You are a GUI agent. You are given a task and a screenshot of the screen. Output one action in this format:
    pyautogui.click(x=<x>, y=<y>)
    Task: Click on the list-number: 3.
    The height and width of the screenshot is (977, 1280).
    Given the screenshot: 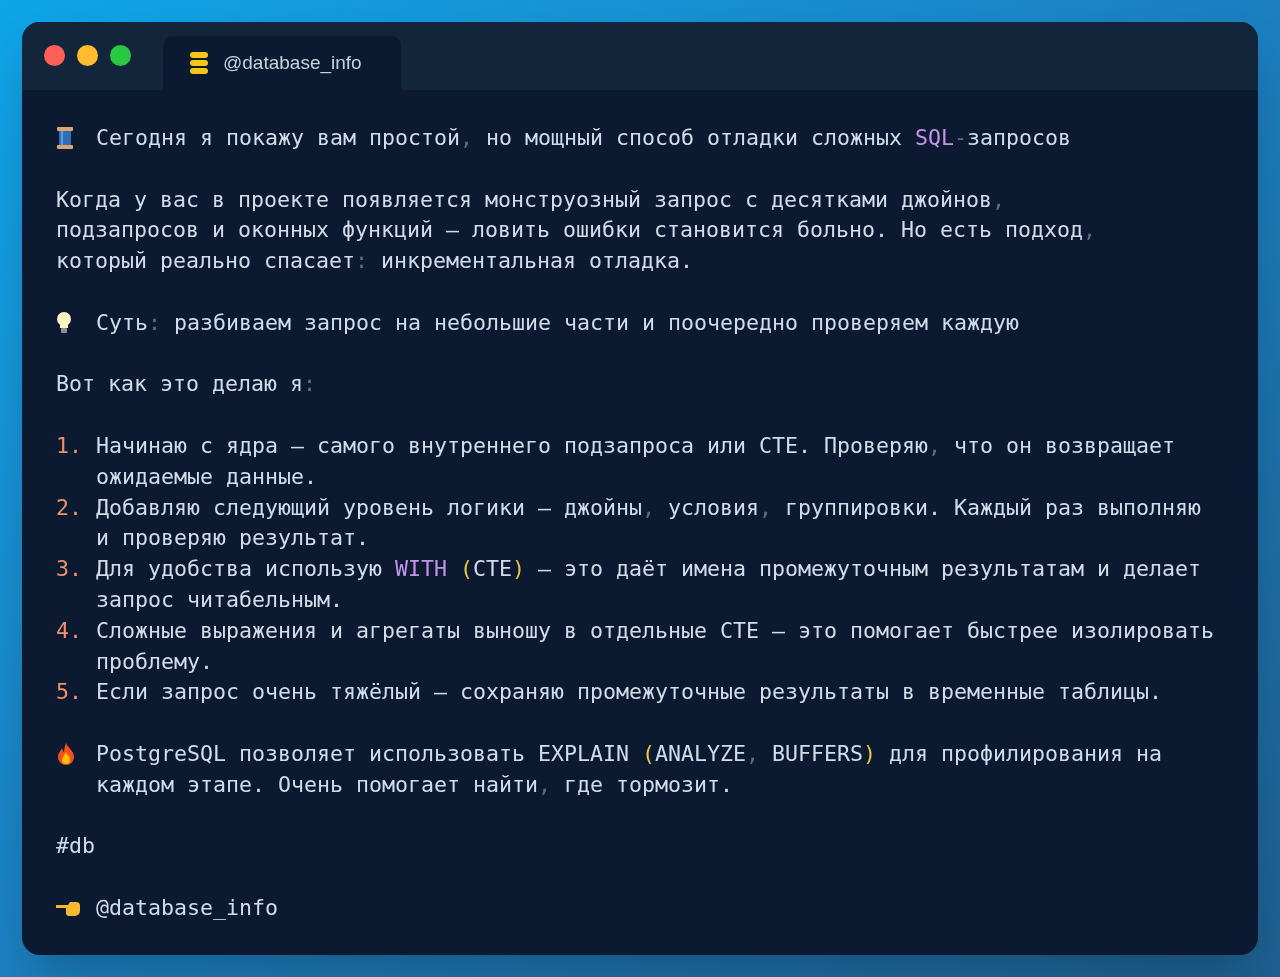 What is the action you would take?
    pyautogui.click(x=69, y=569)
    